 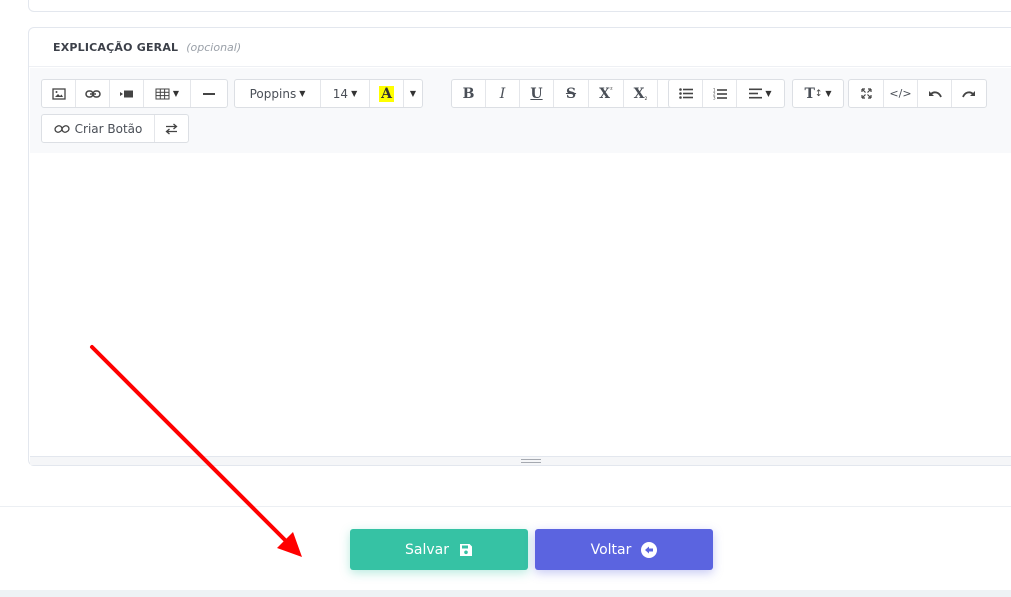 What do you see at coordinates (108, 128) in the screenshot?
I see `criar-botao-label: Criar Botão` at bounding box center [108, 128].